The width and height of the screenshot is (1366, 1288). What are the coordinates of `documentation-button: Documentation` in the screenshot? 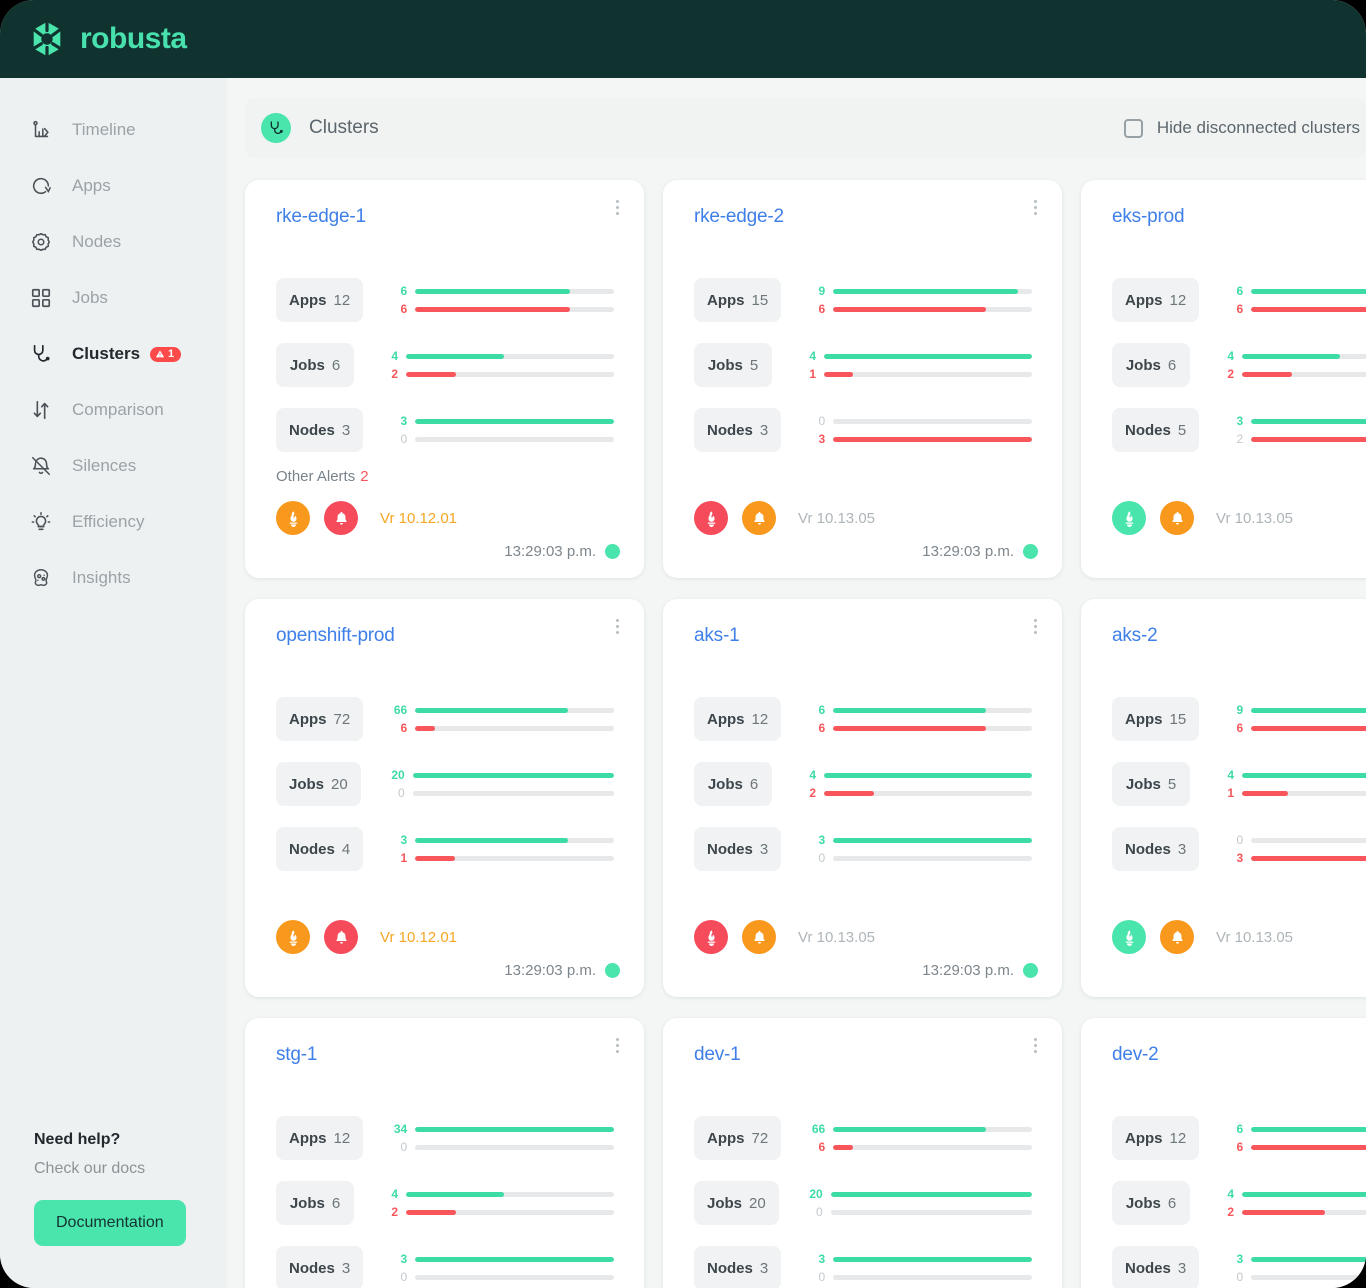 It's located at (110, 1223).